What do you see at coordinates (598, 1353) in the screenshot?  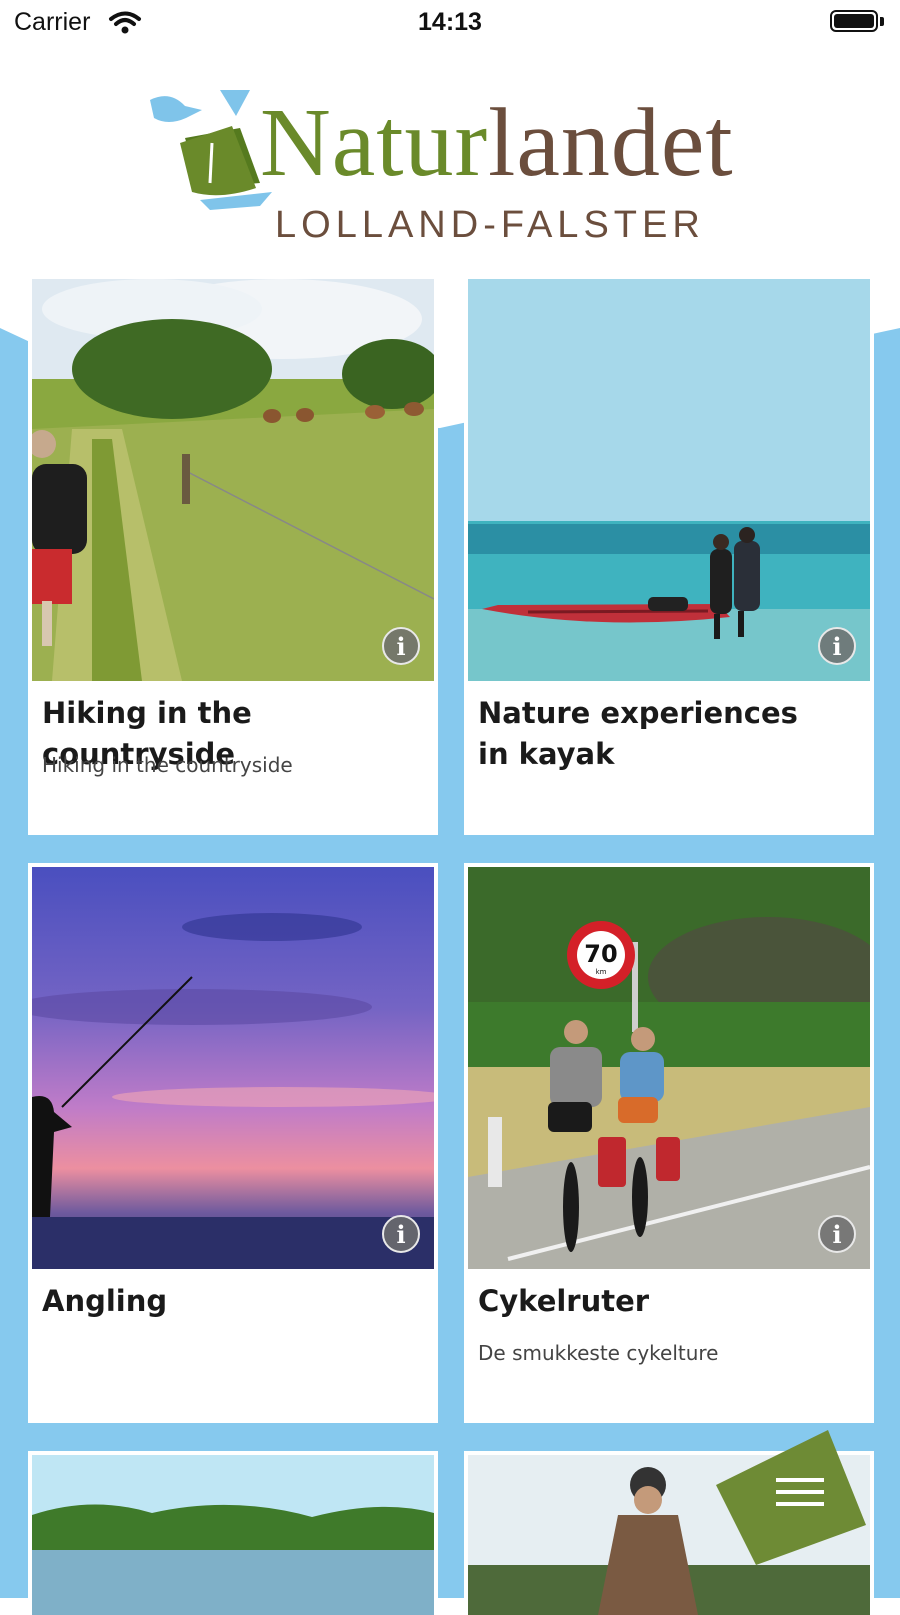 I see `card-subtitle: De smukkeste cykelture` at bounding box center [598, 1353].